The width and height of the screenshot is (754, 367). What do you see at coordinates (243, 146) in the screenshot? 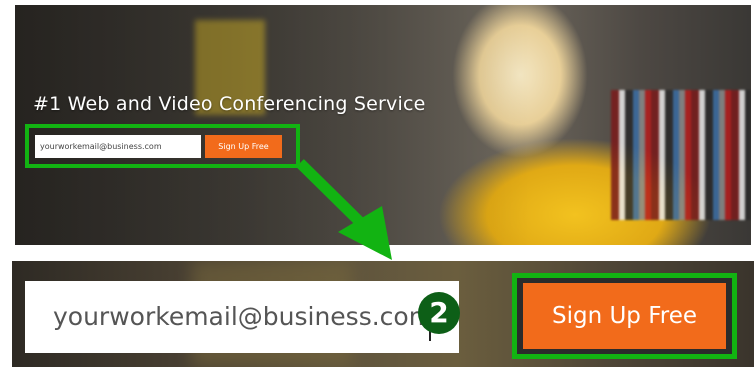
I see `hero-signup-button: Sign Up Free` at bounding box center [243, 146].